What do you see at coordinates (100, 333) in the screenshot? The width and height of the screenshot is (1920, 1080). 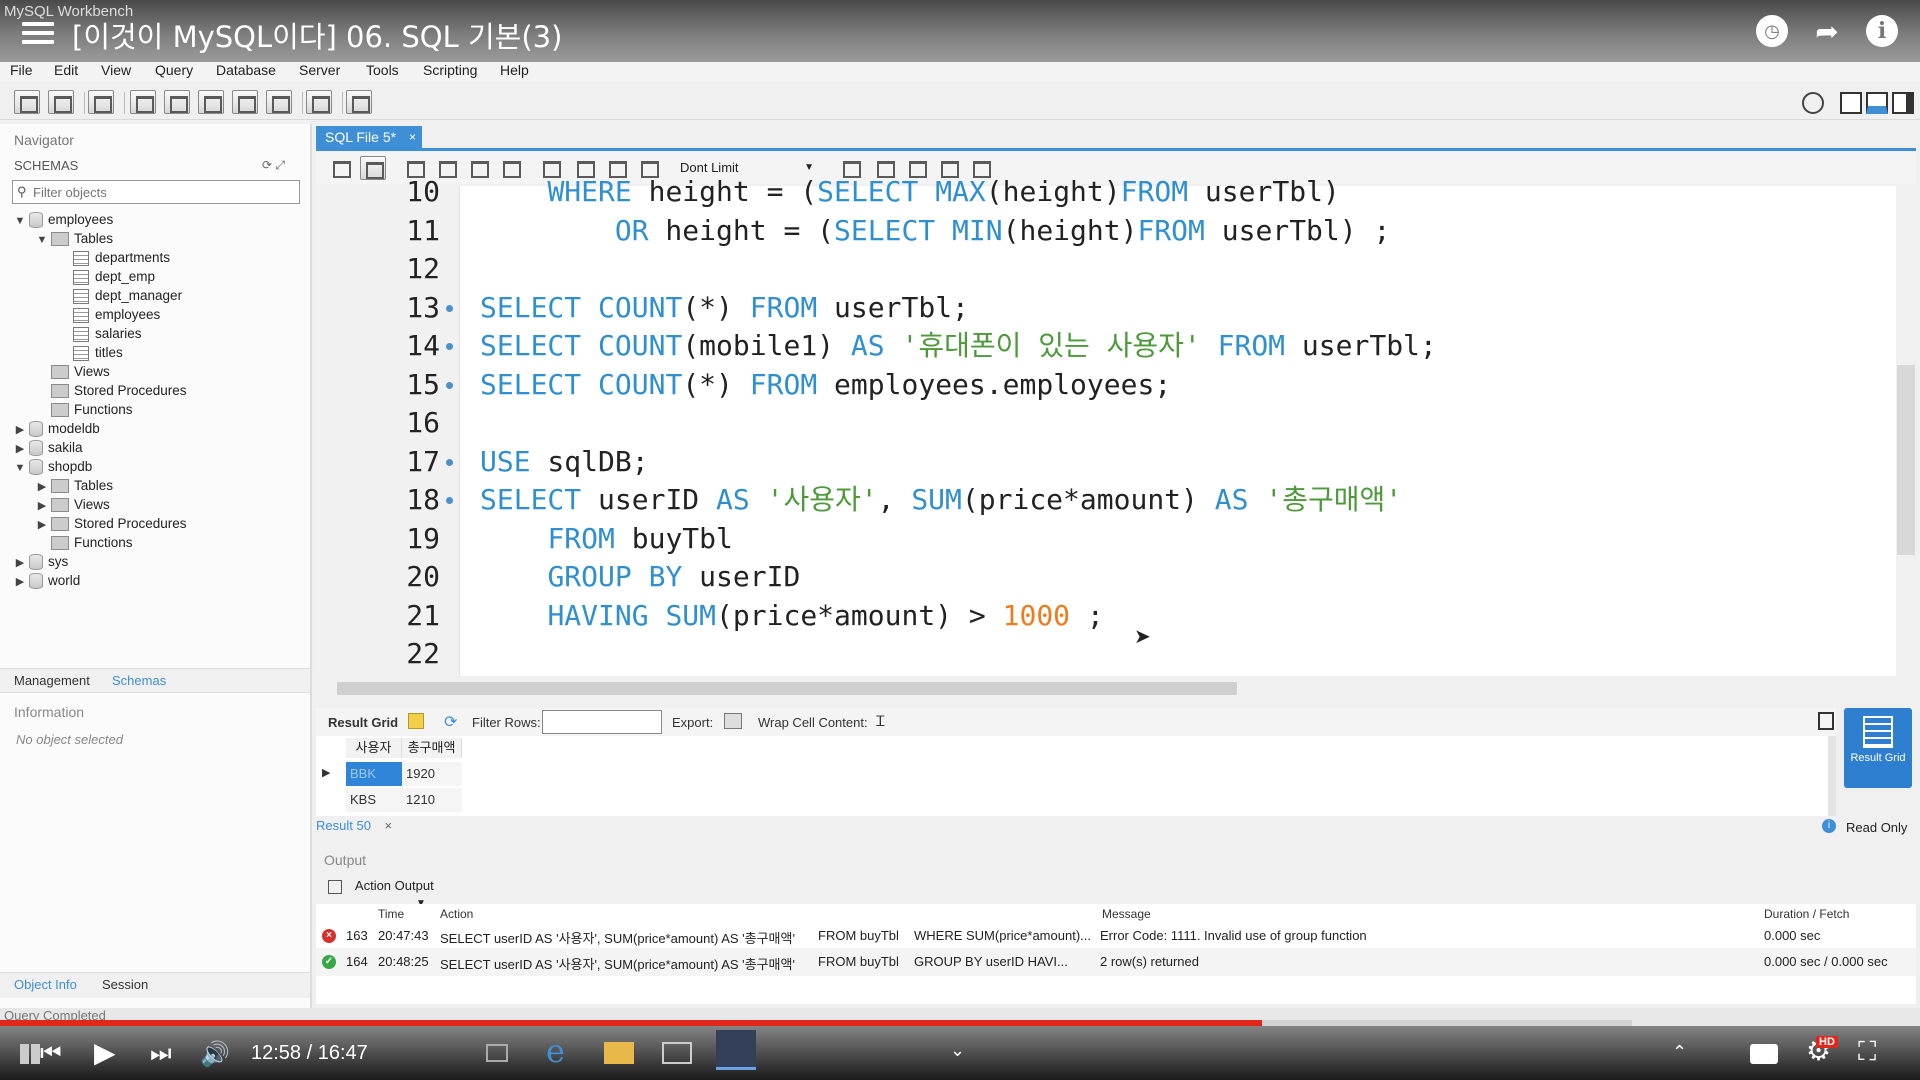 I see `tree-item-table: salaries` at bounding box center [100, 333].